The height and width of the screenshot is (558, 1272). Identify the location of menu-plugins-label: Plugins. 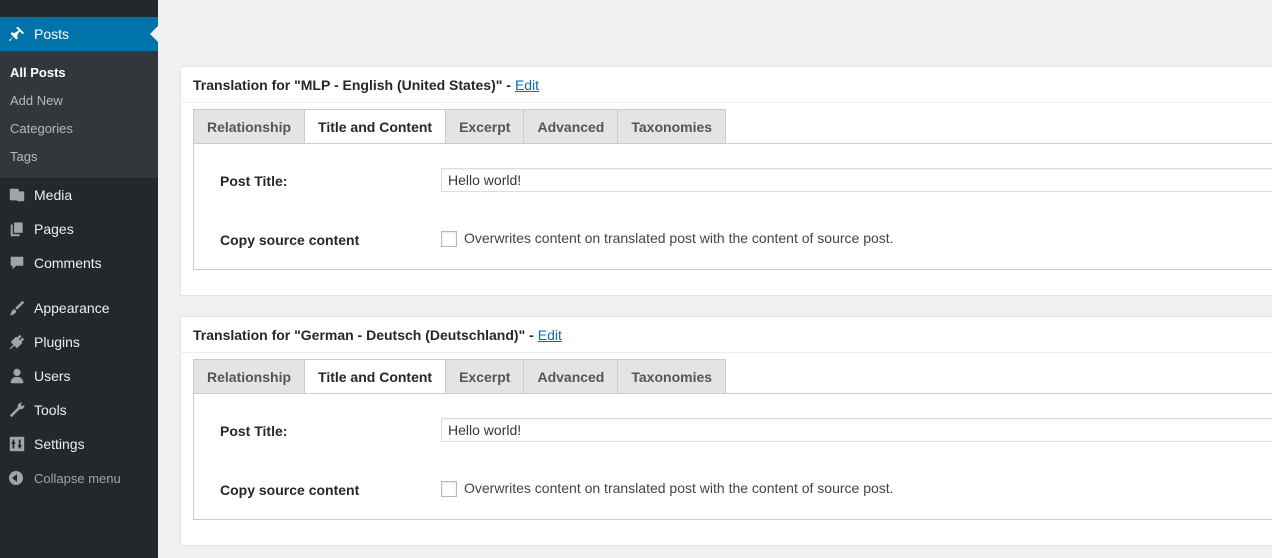
(57, 342).